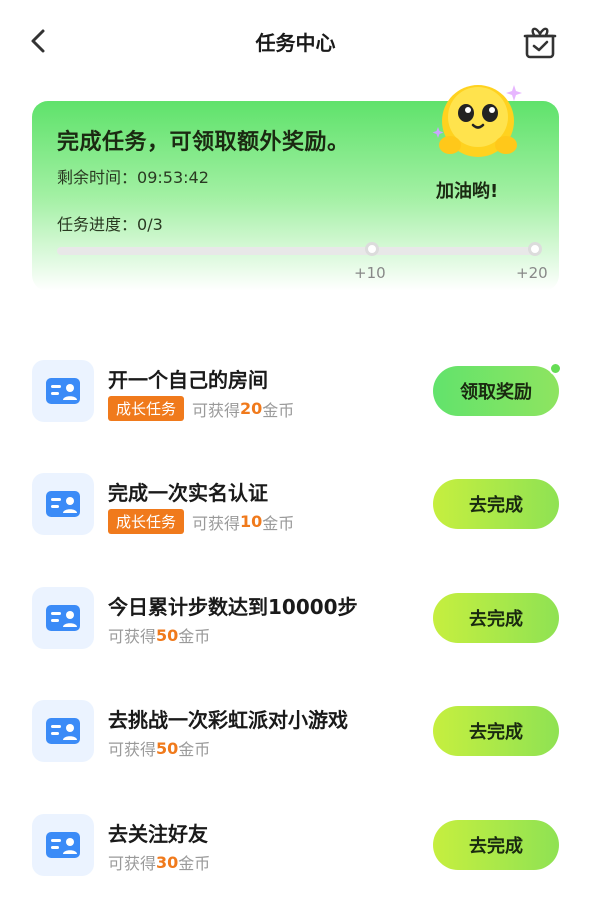  What do you see at coordinates (203, 142) in the screenshot?
I see `banner-title: 完成任务，可领取额外奖励。` at bounding box center [203, 142].